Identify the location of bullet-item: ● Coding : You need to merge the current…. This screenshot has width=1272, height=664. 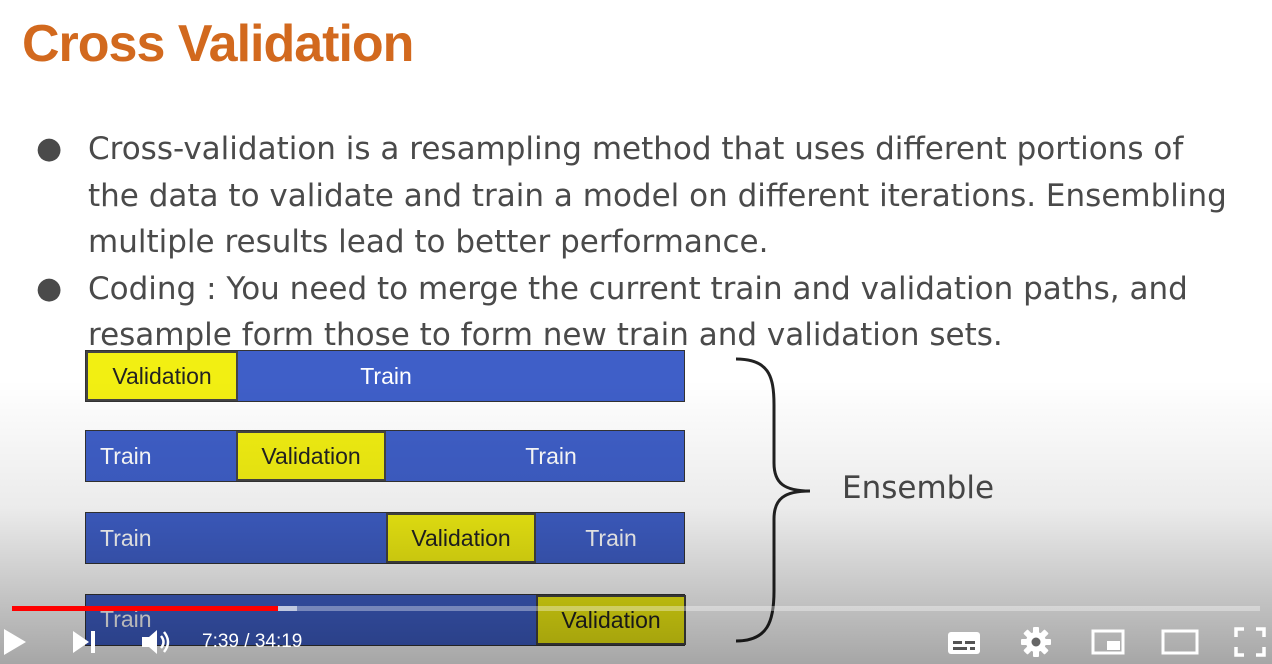
(641, 312).